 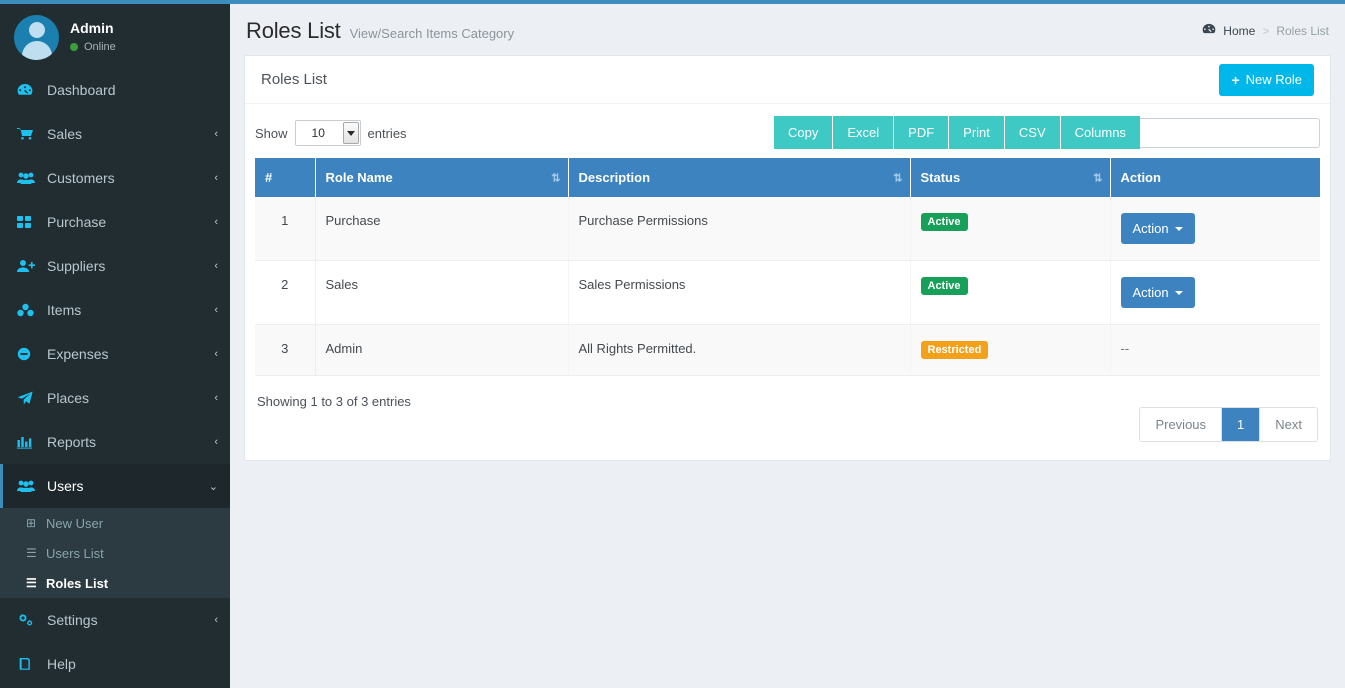 I want to click on user-panel: Admin Online, so click(x=115, y=36).